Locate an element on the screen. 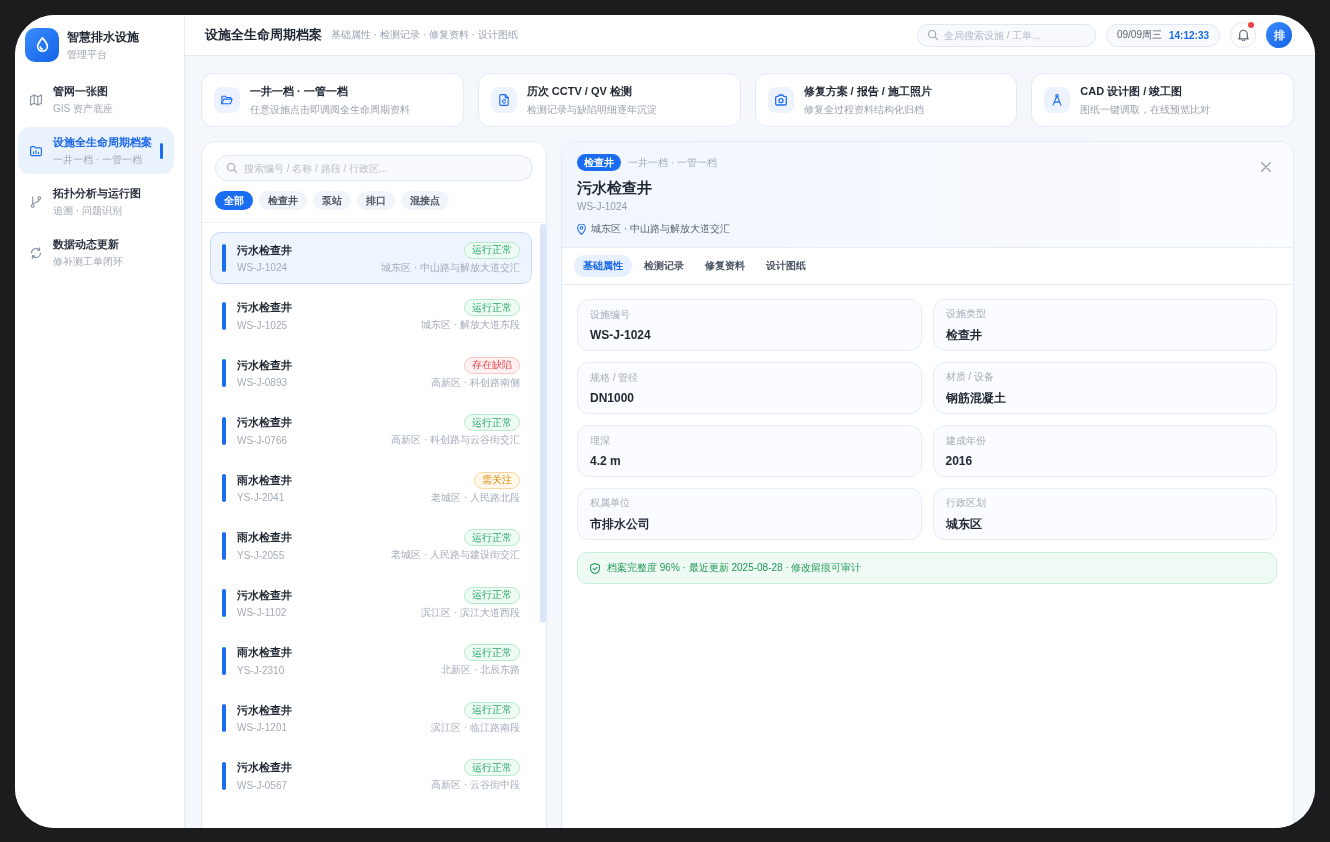  detail-title: 污水检查井 is located at coordinates (614, 188).